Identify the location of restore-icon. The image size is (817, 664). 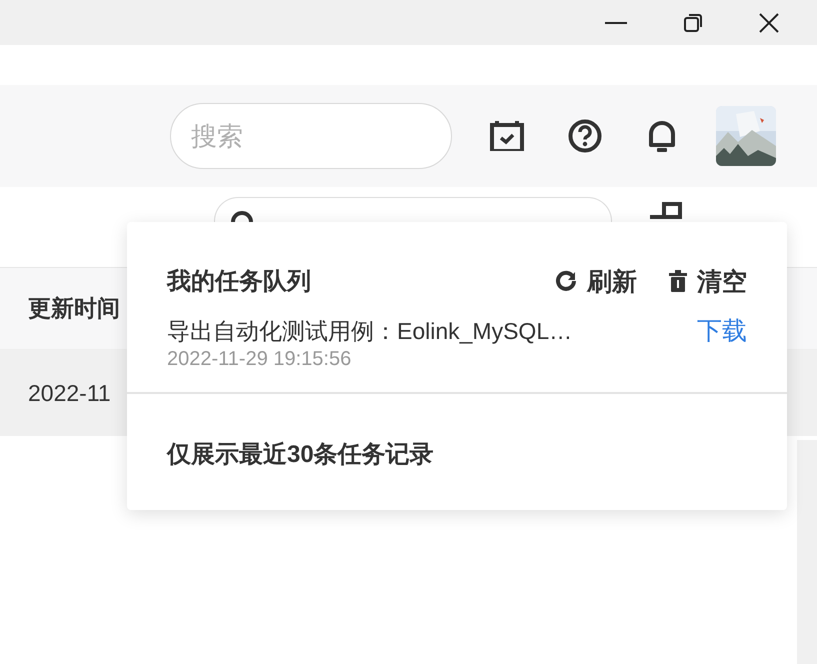
(693, 22).